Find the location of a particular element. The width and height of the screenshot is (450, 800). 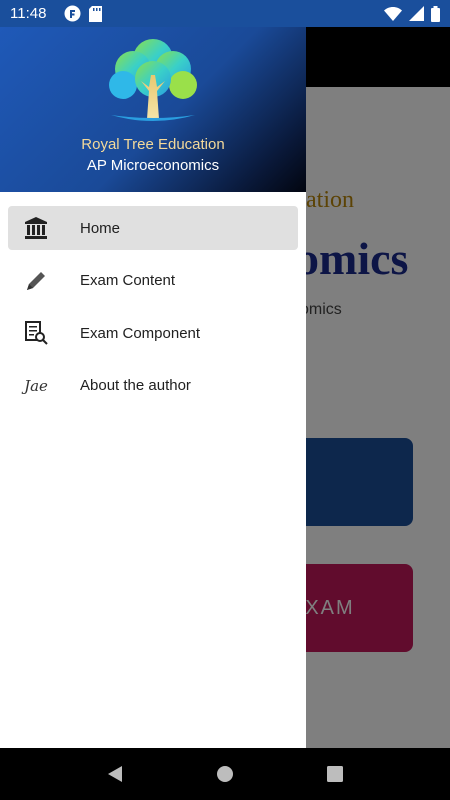

drawer-item-home: Home is located at coordinates (153, 228).